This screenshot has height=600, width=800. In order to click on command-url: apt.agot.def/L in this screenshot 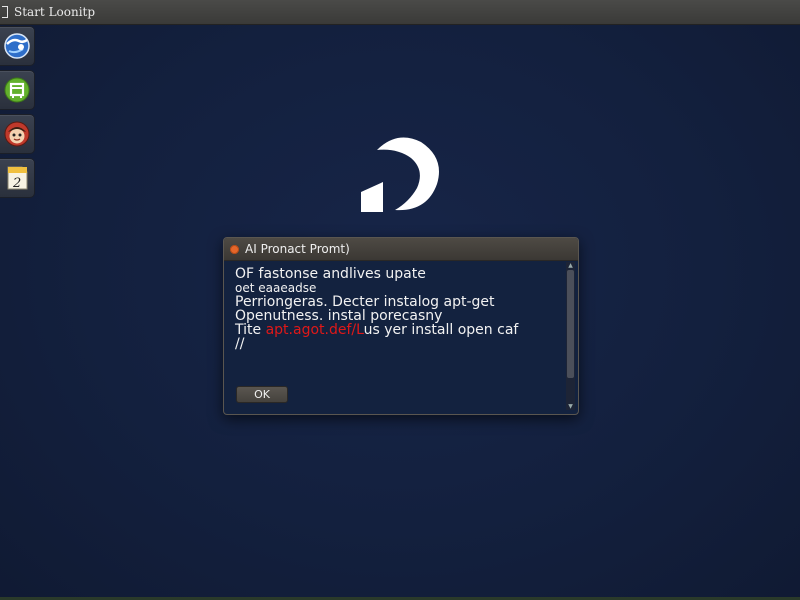, I will do `click(315, 330)`.